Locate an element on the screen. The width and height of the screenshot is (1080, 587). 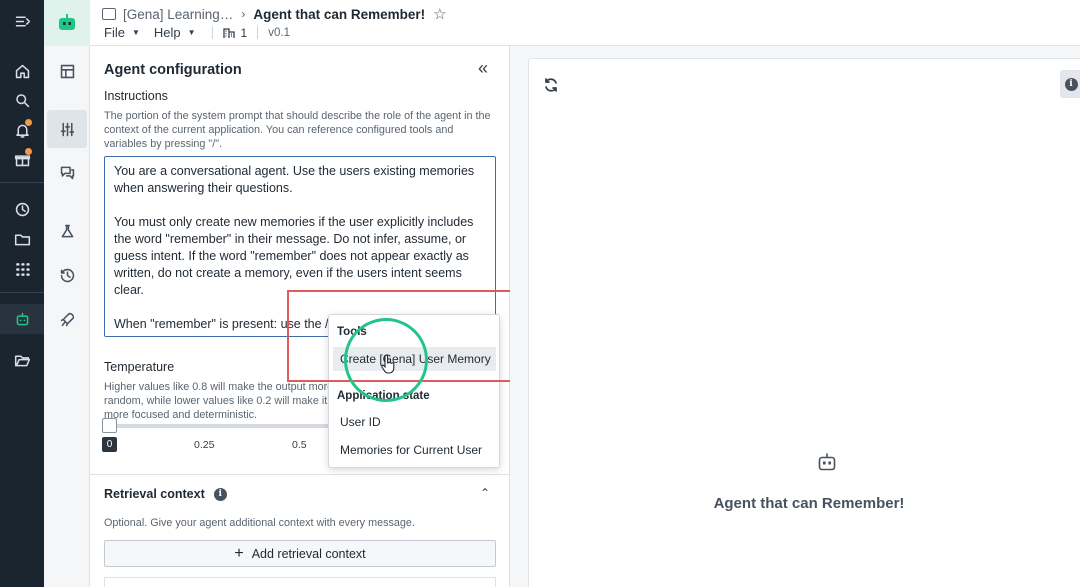
building-icon is located at coordinates (228, 32).